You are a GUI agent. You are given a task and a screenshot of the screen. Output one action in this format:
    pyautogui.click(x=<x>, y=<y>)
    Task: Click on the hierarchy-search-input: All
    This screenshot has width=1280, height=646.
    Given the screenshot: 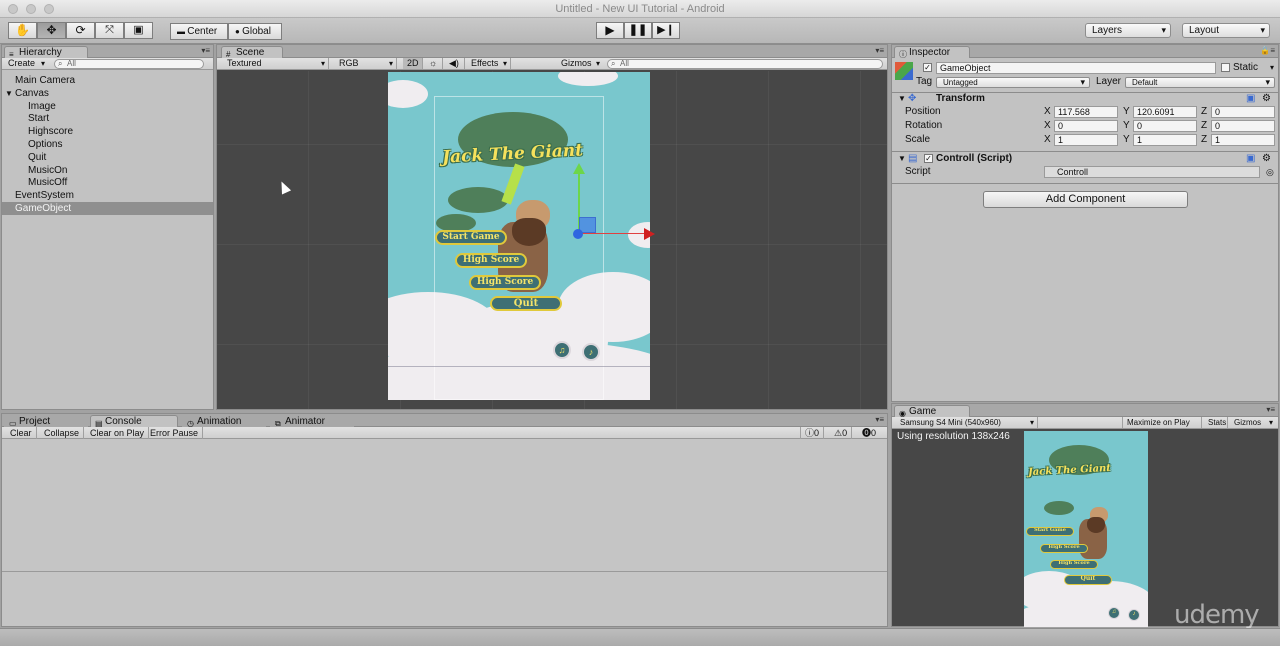 What is the action you would take?
    pyautogui.click(x=129, y=64)
    